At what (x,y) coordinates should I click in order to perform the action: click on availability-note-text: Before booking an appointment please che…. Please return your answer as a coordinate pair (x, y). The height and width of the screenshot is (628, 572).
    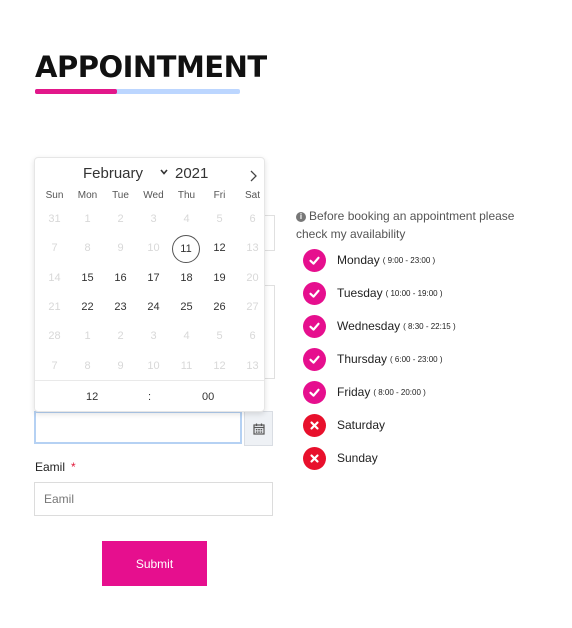
    Looking at the image, I should click on (405, 225).